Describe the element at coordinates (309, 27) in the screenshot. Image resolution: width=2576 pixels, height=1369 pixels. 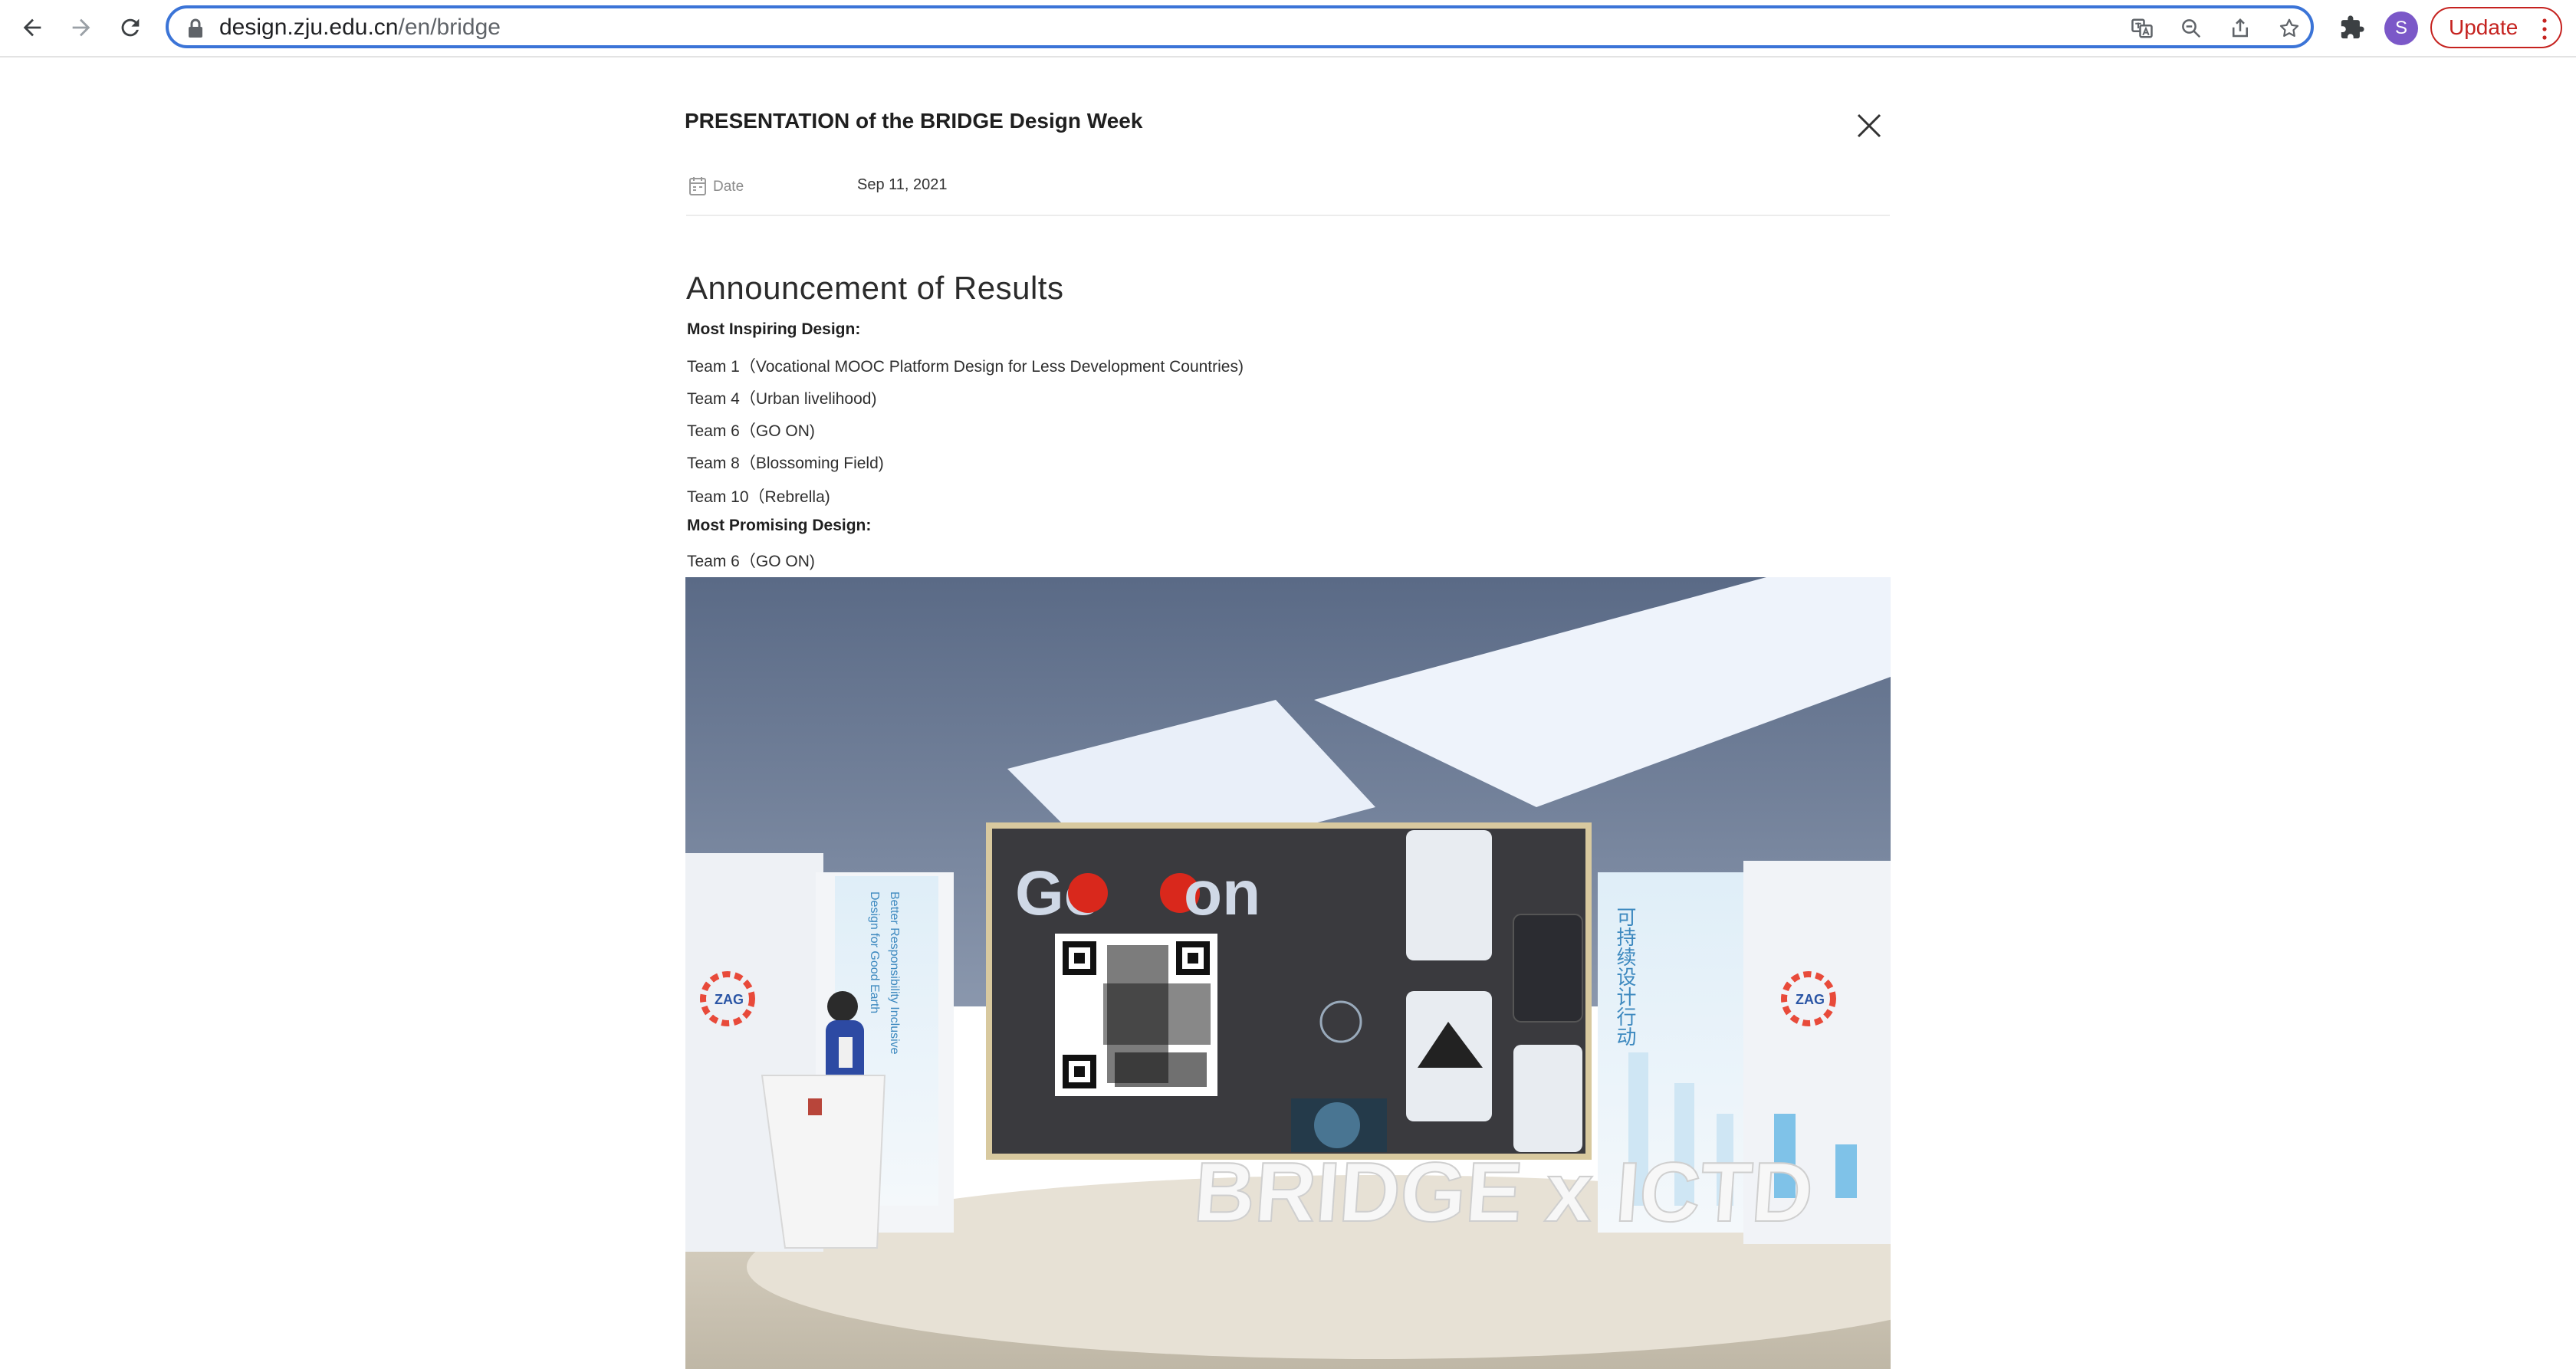
I see `url-host: design.zju.edu.cn` at that location.